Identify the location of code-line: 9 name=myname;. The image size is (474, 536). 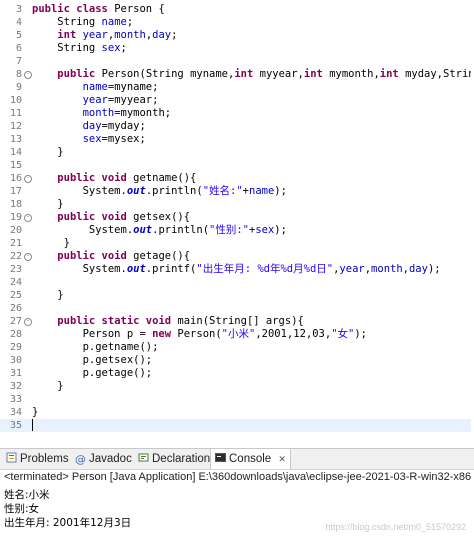
(237, 87).